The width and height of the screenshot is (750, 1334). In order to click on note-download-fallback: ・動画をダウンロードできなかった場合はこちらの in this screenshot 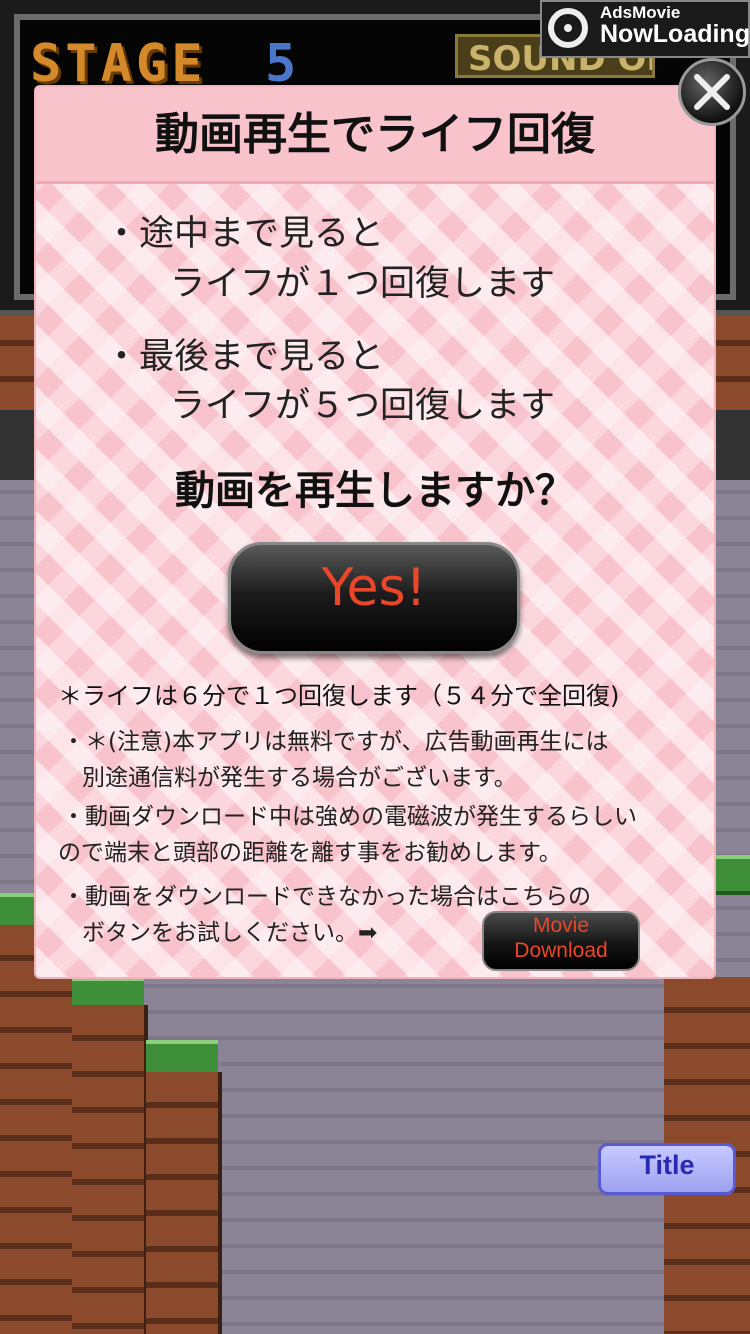, I will do `click(326, 897)`.